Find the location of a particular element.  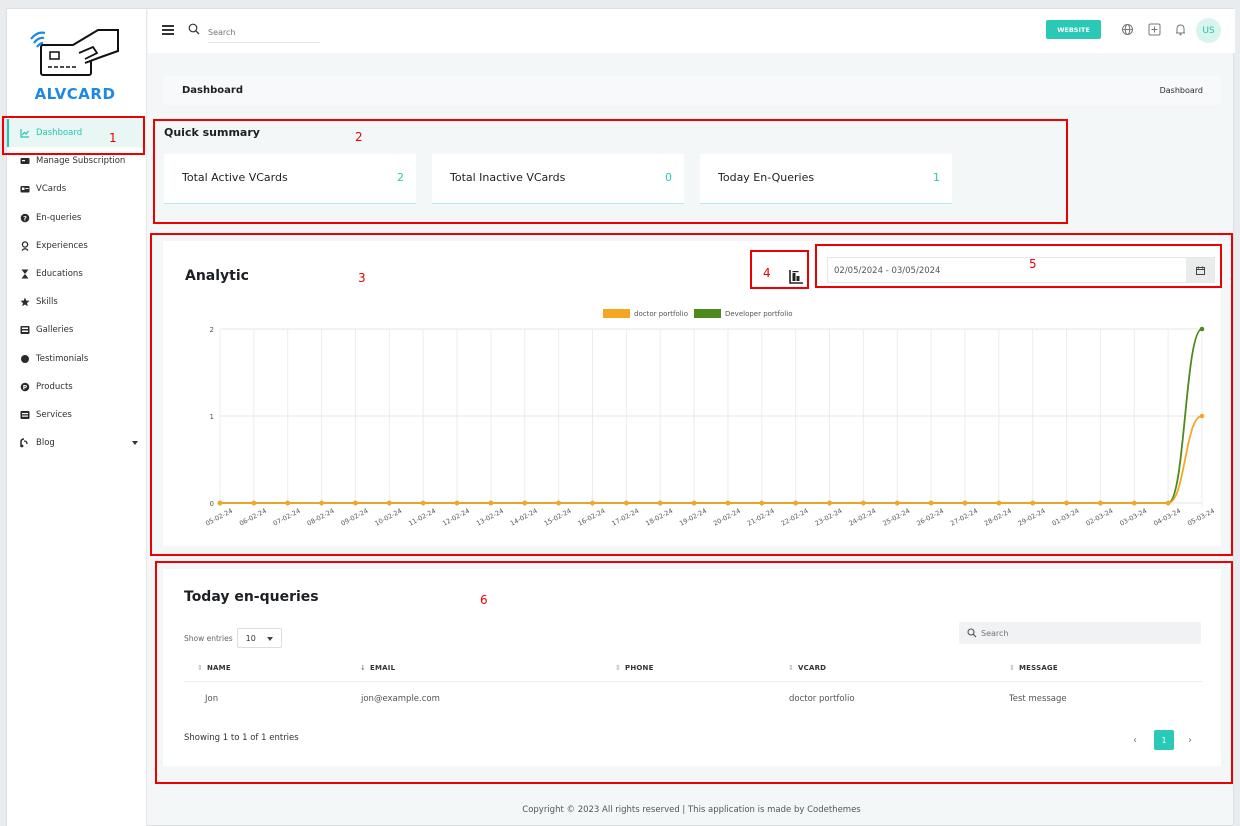

sidebar-item-label: Blog is located at coordinates (45, 443).